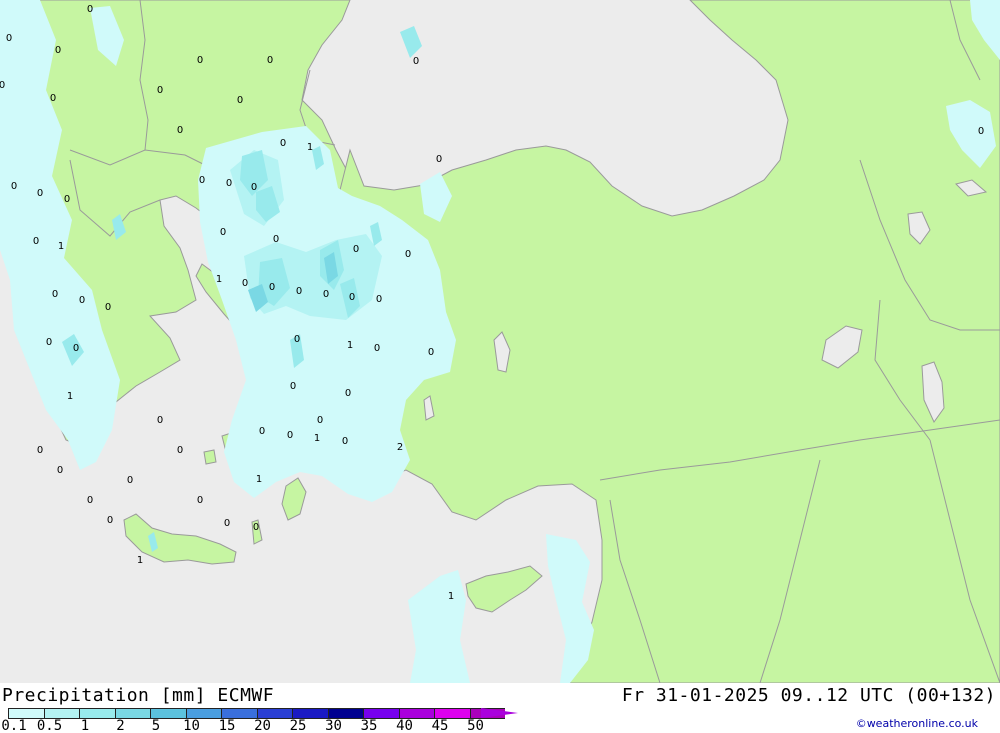 The height and width of the screenshot is (733, 1000). What do you see at coordinates (49, 725) in the screenshot?
I see `legend-tick-label: 0.5` at bounding box center [49, 725].